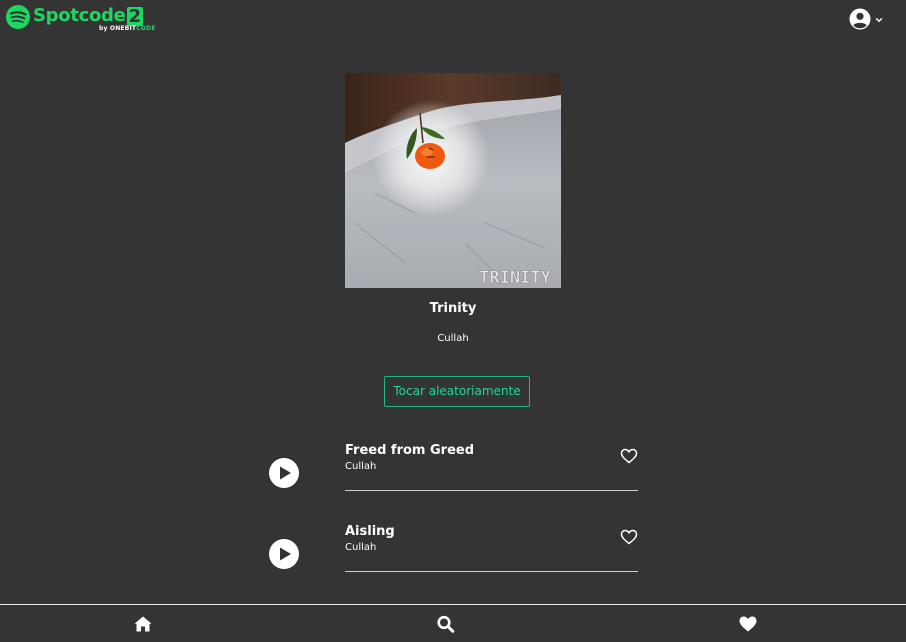 The height and width of the screenshot is (642, 906). I want to click on logo-wordmark: Spotcode, so click(79, 15).